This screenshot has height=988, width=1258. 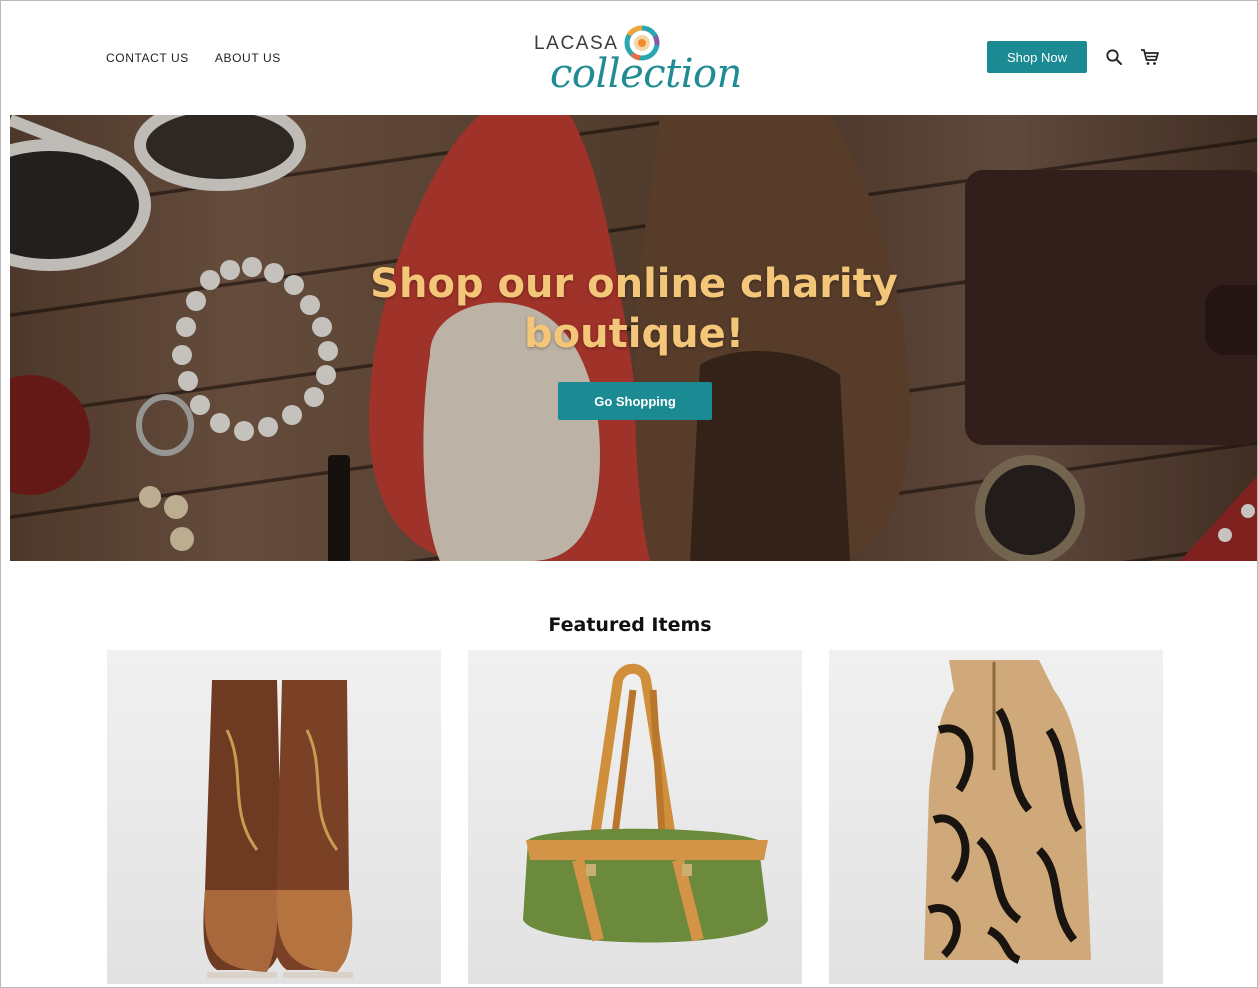 I want to click on shop-now-button: Shop Now, so click(x=1037, y=57).